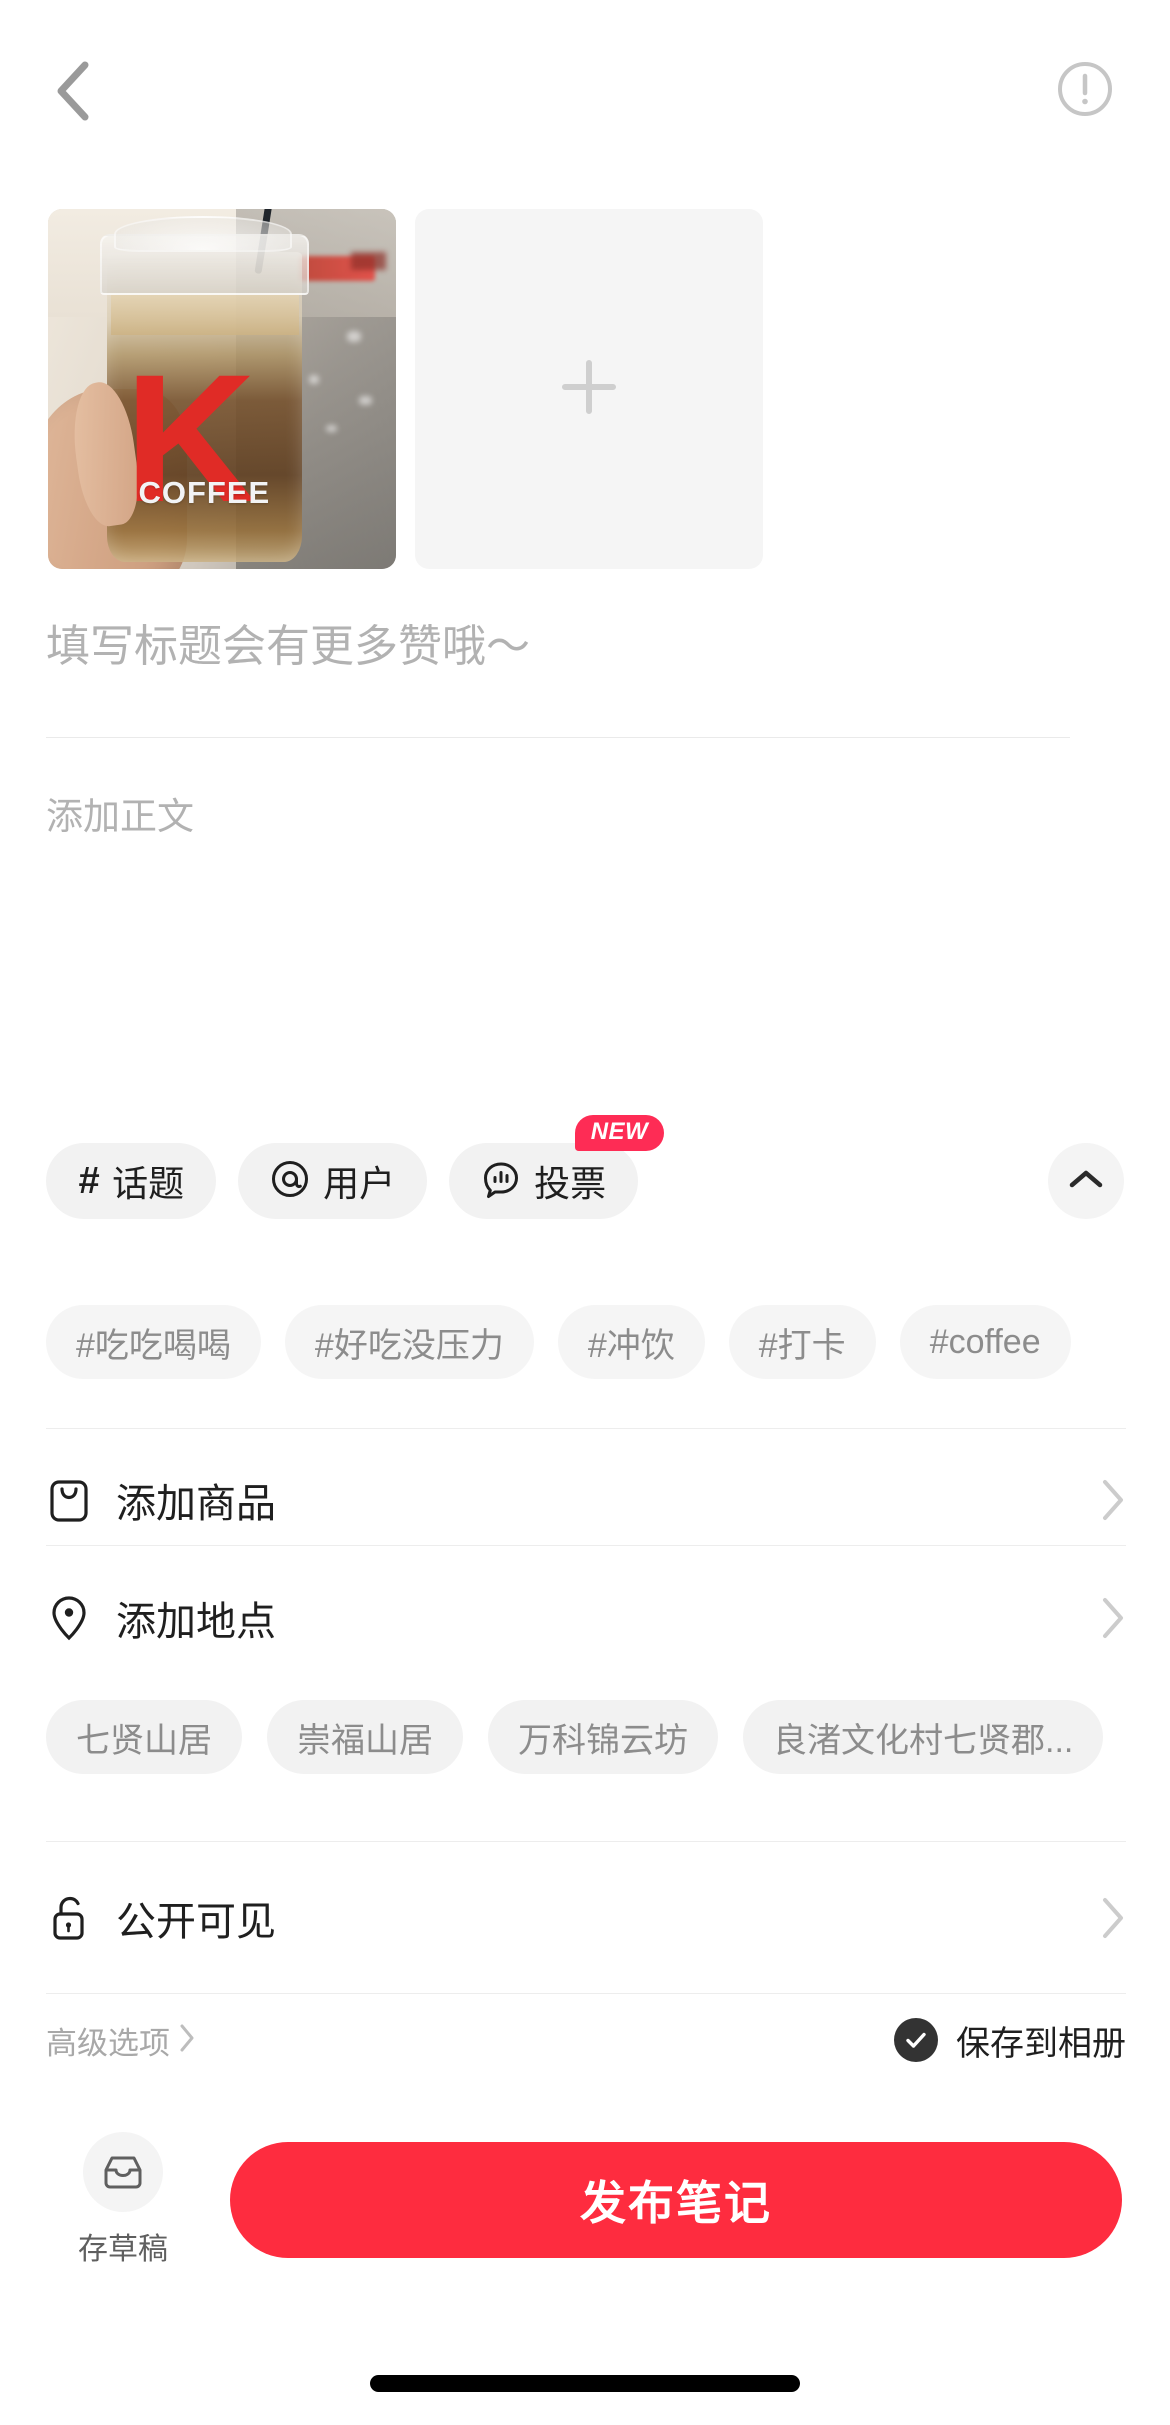 The width and height of the screenshot is (1170, 2425). I want to click on save-draft-button: 存草稿, so click(123, 2200).